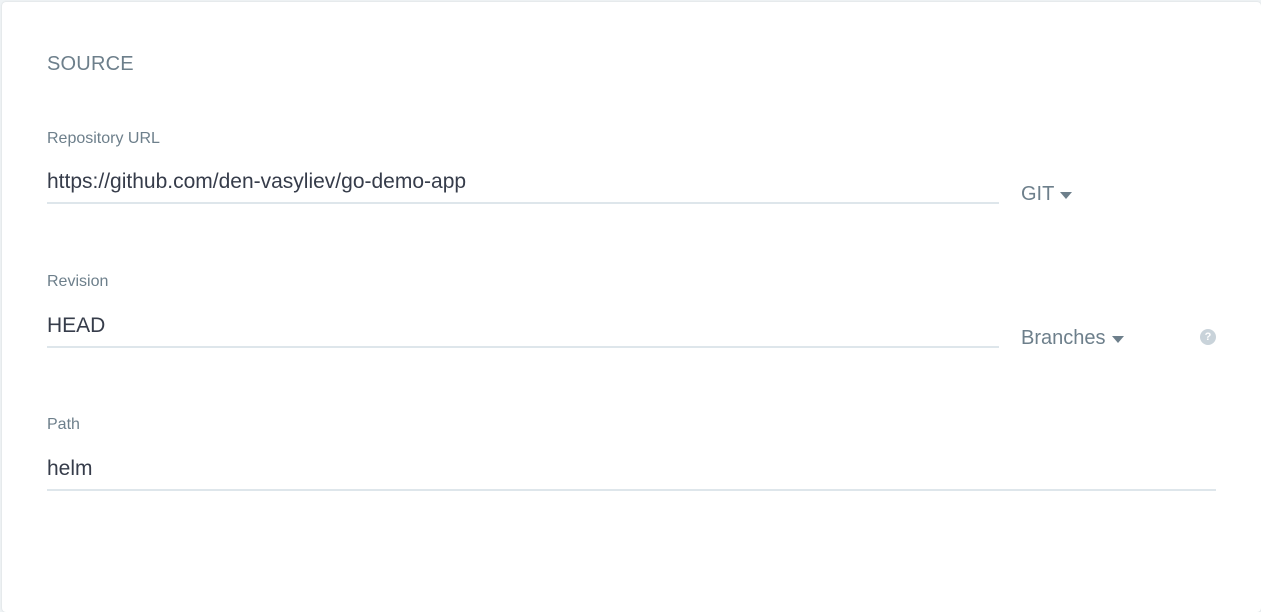 This screenshot has width=1261, height=612. What do you see at coordinates (78, 281) in the screenshot?
I see `revision-label: Revision` at bounding box center [78, 281].